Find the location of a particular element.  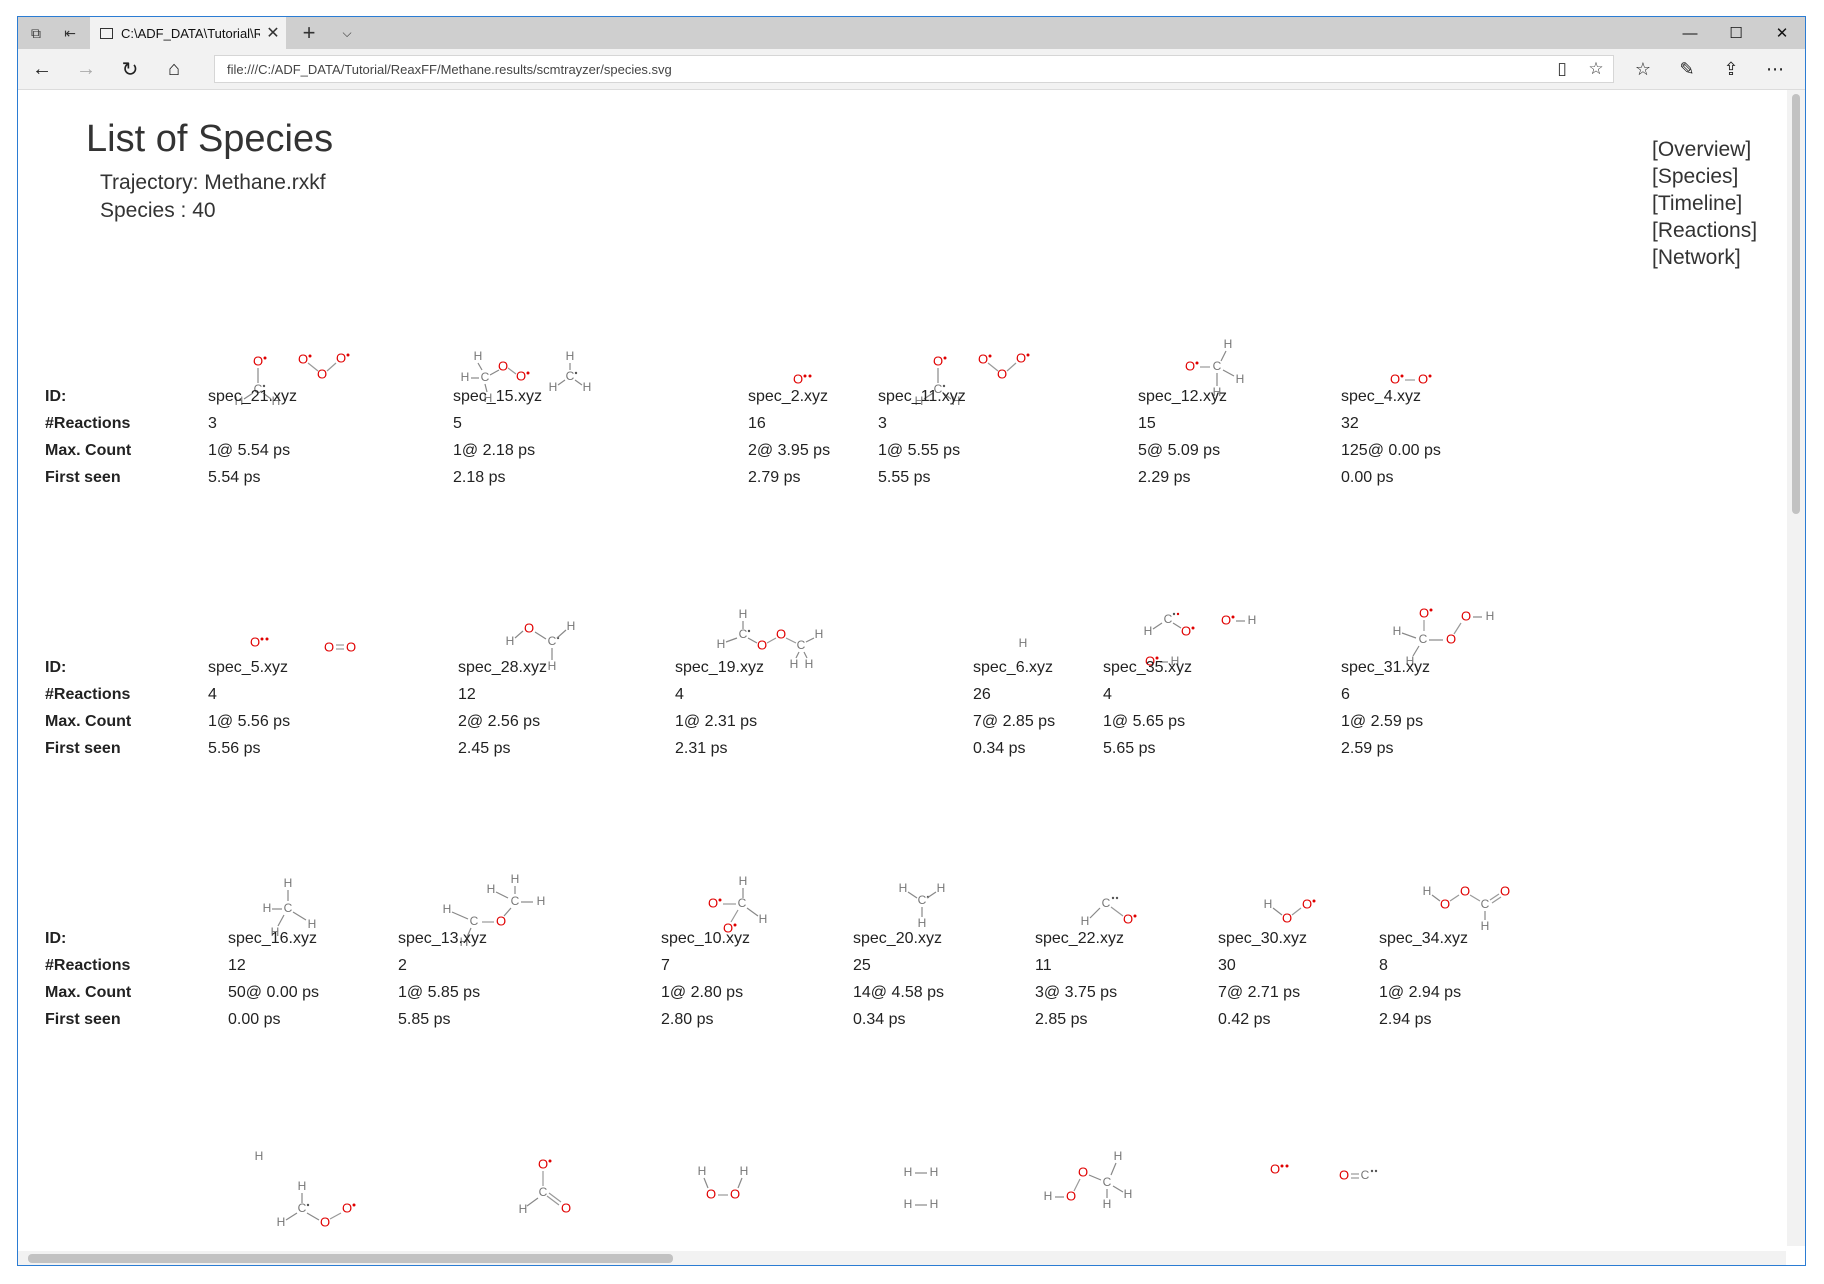

link-species: [Species] is located at coordinates (1704, 176).